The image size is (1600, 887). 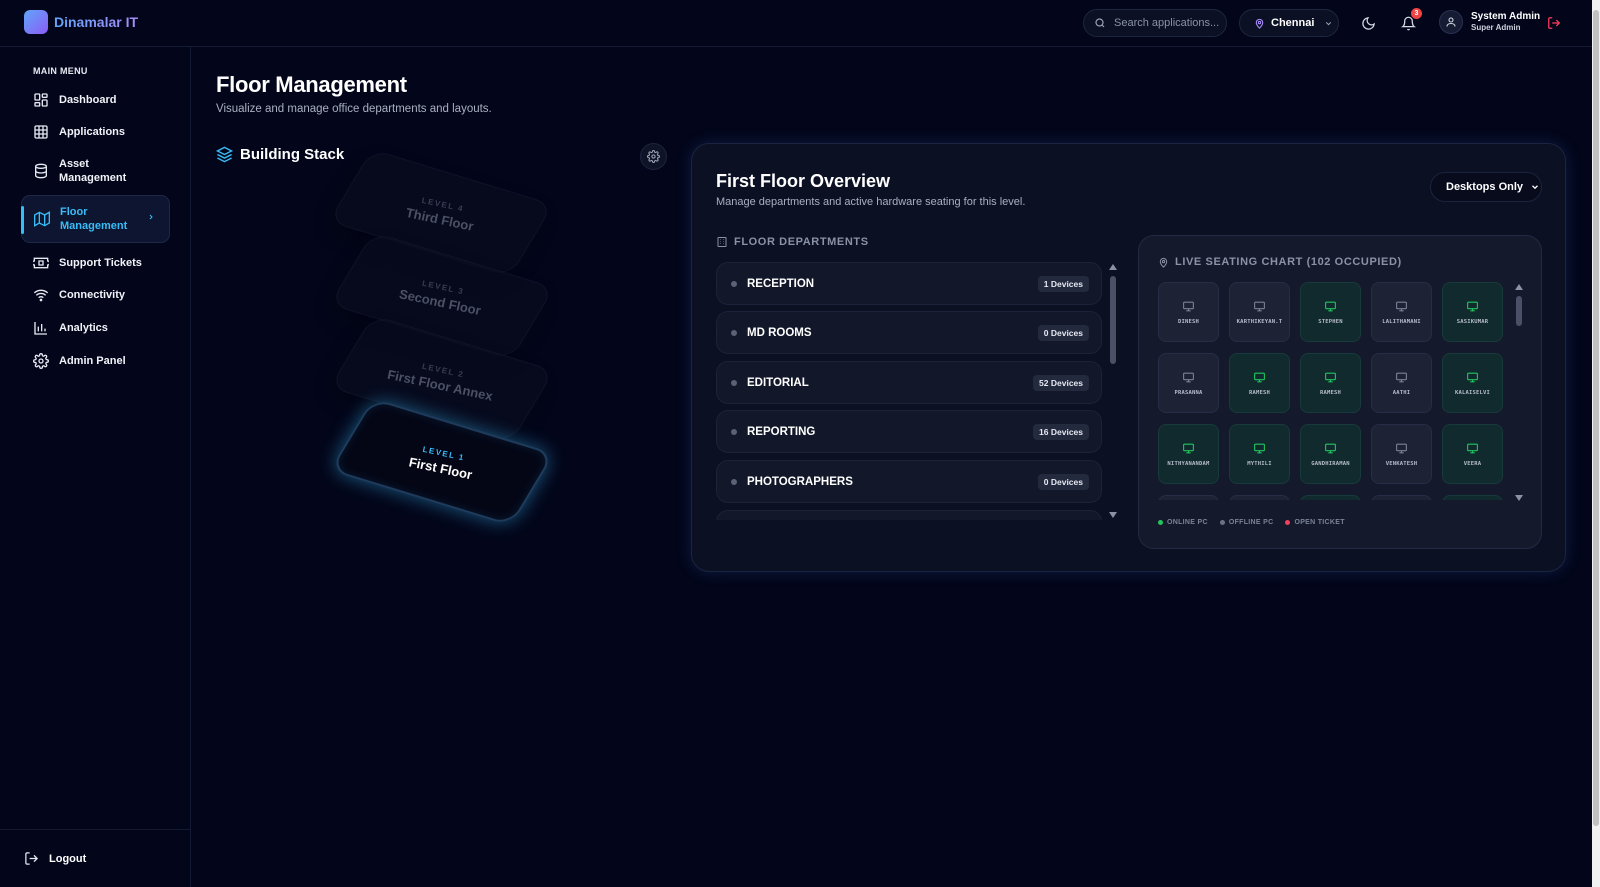 I want to click on seat: LALITHAMANI, so click(x=1401, y=312).